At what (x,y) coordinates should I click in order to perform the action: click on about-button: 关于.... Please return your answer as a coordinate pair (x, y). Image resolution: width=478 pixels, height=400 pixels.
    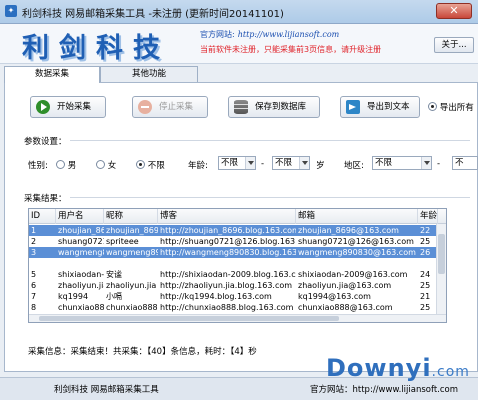
    Looking at the image, I should click on (454, 45).